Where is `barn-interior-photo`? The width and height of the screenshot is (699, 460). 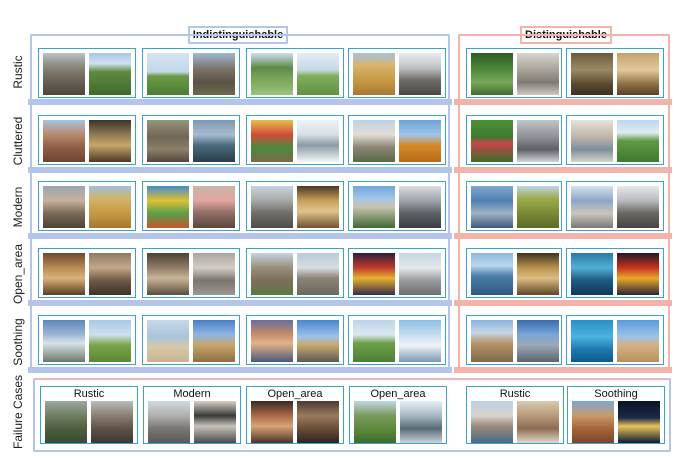 barn-interior-photo is located at coordinates (592, 74).